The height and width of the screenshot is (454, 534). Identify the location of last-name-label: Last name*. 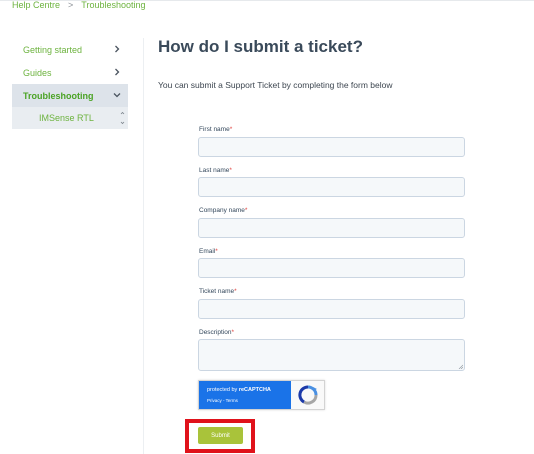
(215, 170).